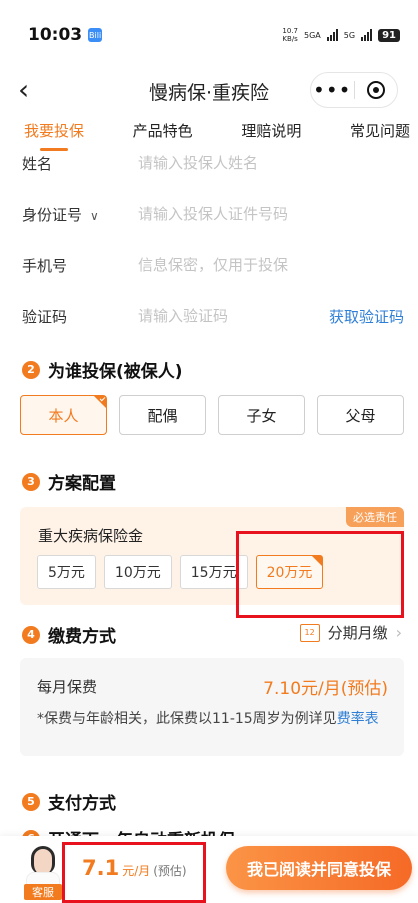  What do you see at coordinates (398, 632) in the screenshot?
I see `chevron-right-icon: ›` at bounding box center [398, 632].